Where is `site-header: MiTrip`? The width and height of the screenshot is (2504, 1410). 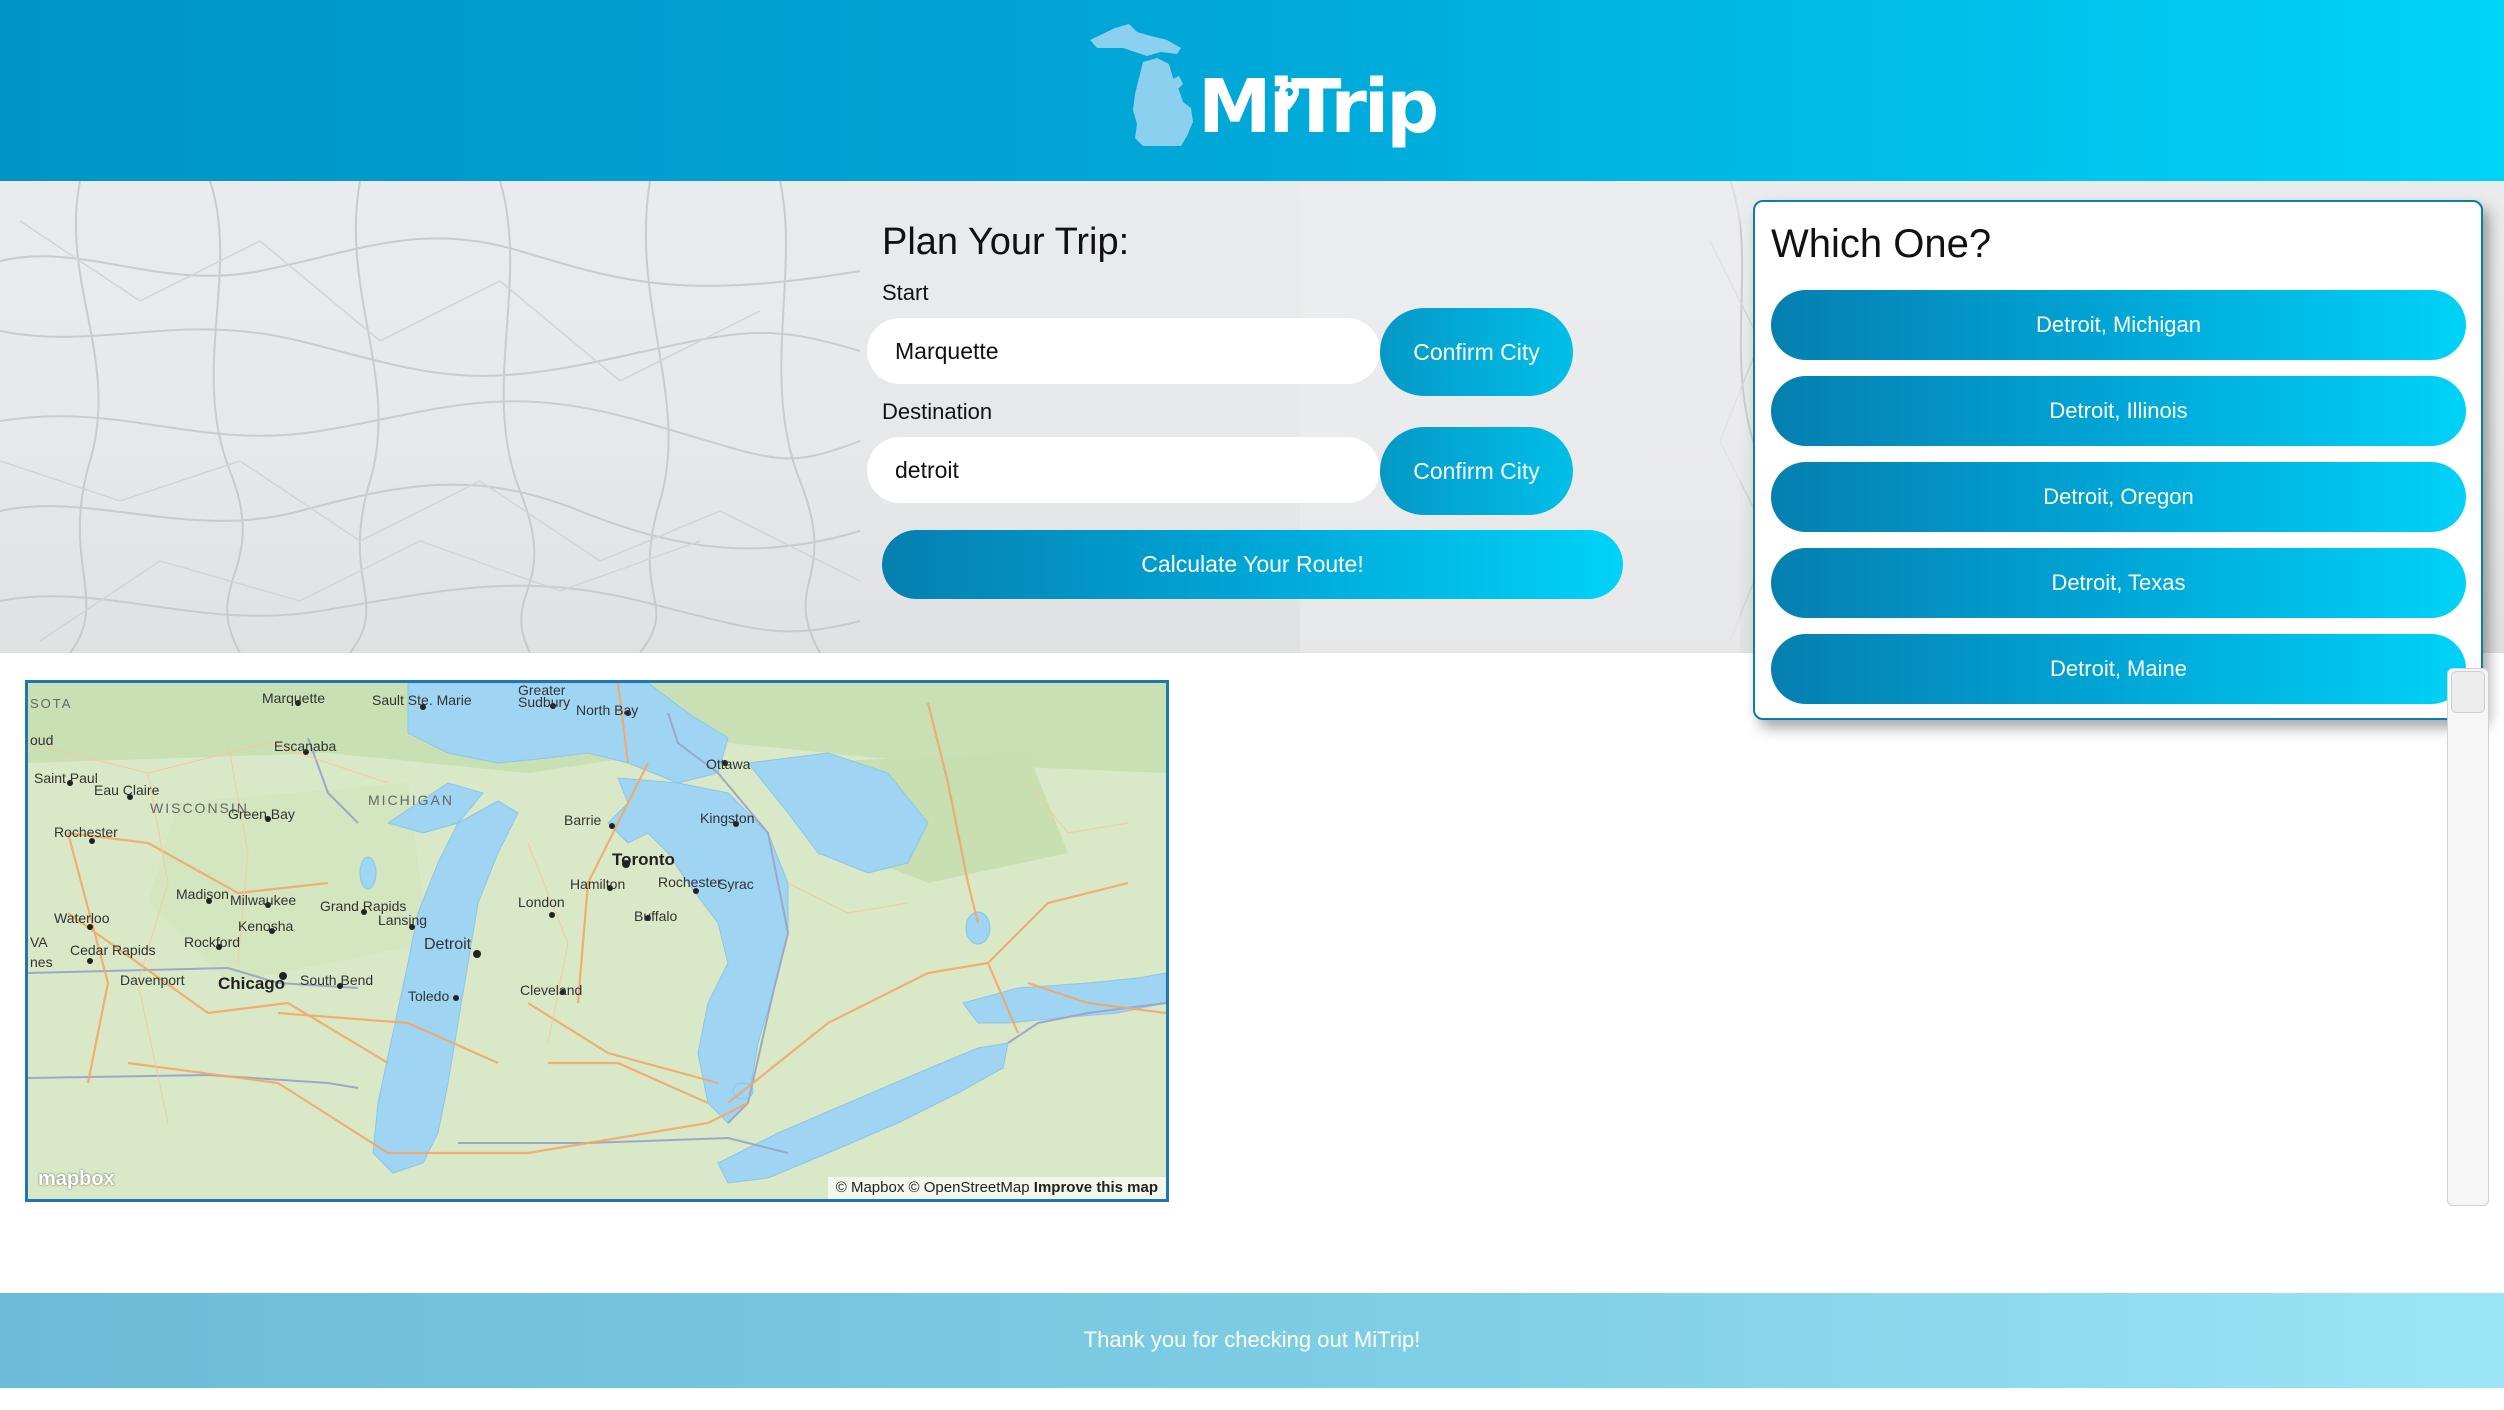
site-header: MiTrip is located at coordinates (1252, 90).